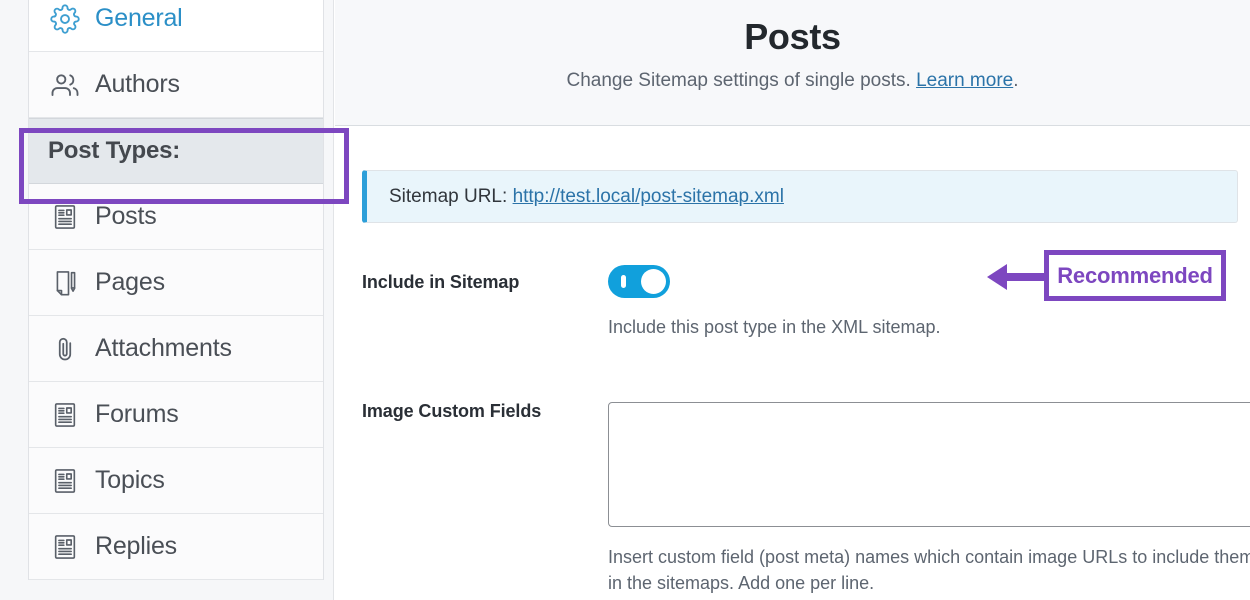 The image size is (1250, 600). What do you see at coordinates (1017, 277) in the screenshot?
I see `annotation-arrow-left-icon` at bounding box center [1017, 277].